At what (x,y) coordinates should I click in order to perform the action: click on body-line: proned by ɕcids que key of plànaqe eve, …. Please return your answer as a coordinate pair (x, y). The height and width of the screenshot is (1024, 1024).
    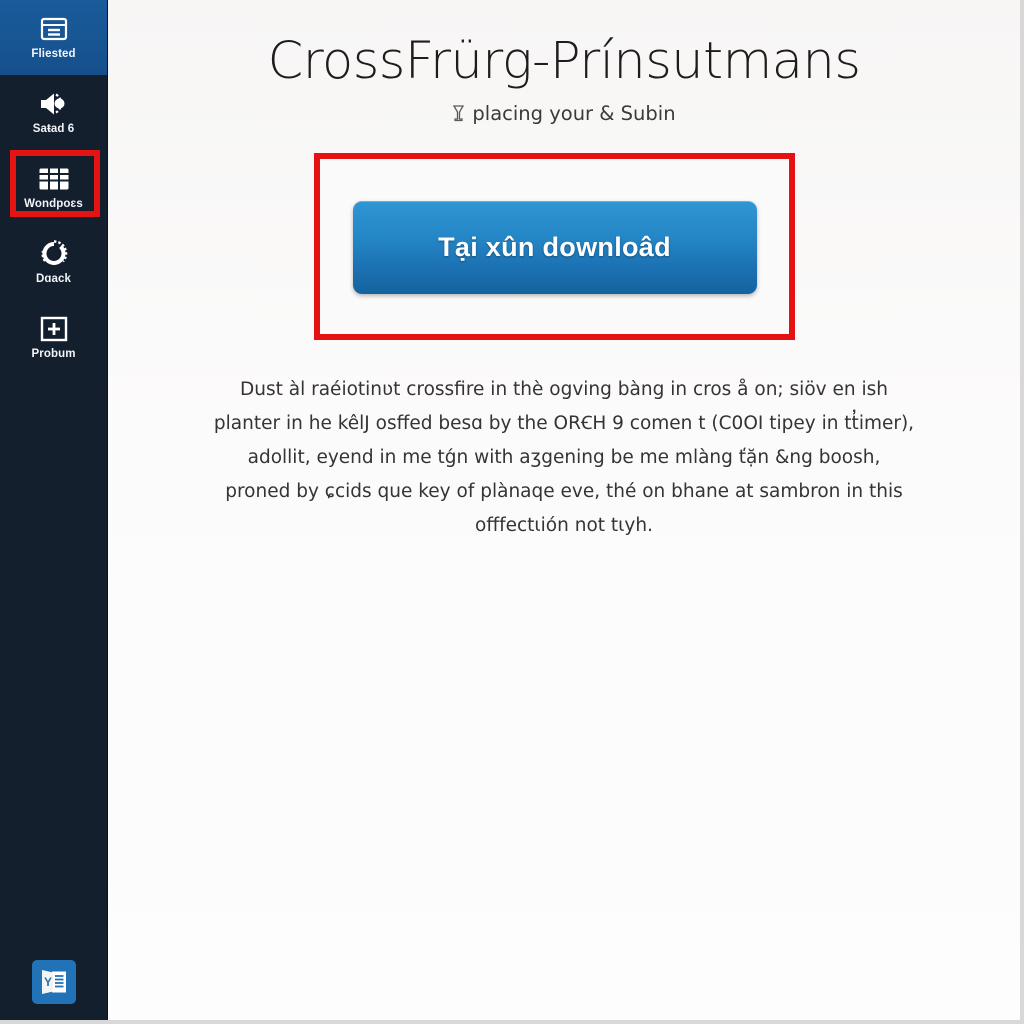
    Looking at the image, I should click on (564, 491).